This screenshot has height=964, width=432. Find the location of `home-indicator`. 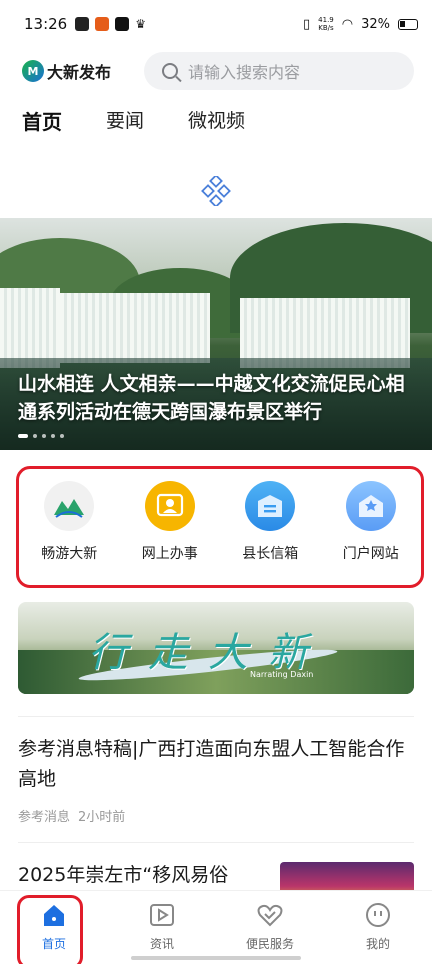

home-indicator is located at coordinates (216, 958).